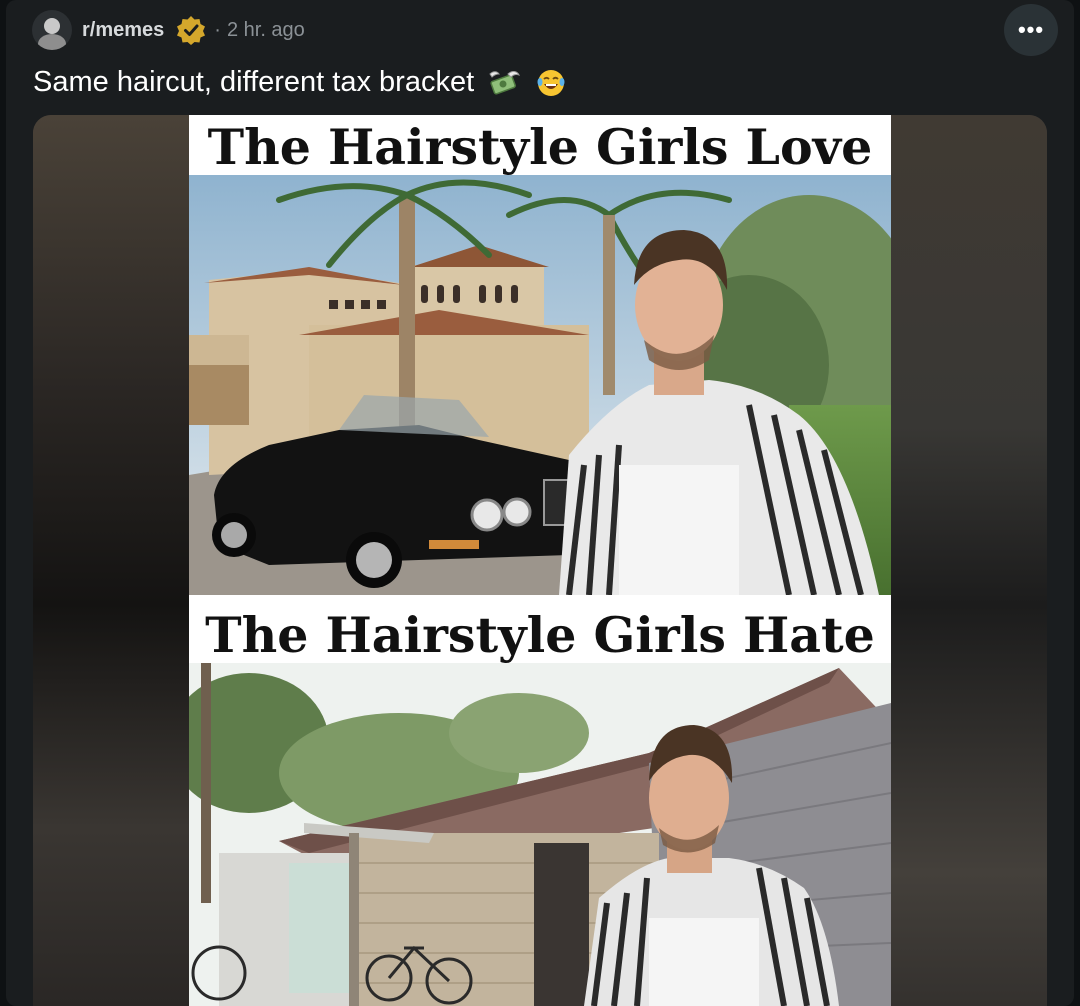 The image size is (1080, 1006). I want to click on meme-top-caption: The Hairstyle Girls Love, so click(540, 147).